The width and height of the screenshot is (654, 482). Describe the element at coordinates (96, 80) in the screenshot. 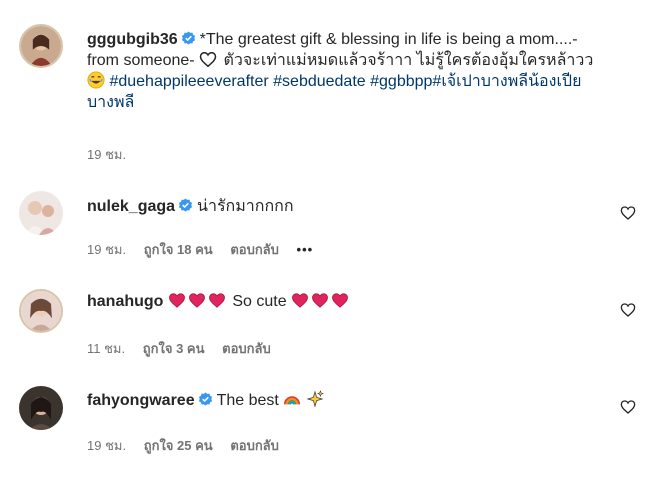

I see `laughing-emoji` at that location.